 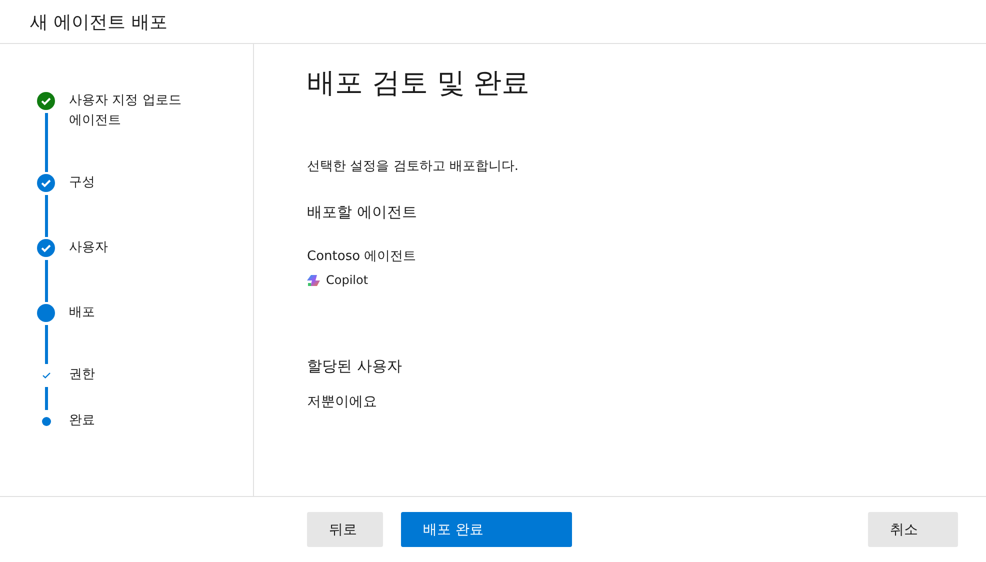 What do you see at coordinates (133, 206) in the screenshot?
I see `step-label: 구성` at bounding box center [133, 206].